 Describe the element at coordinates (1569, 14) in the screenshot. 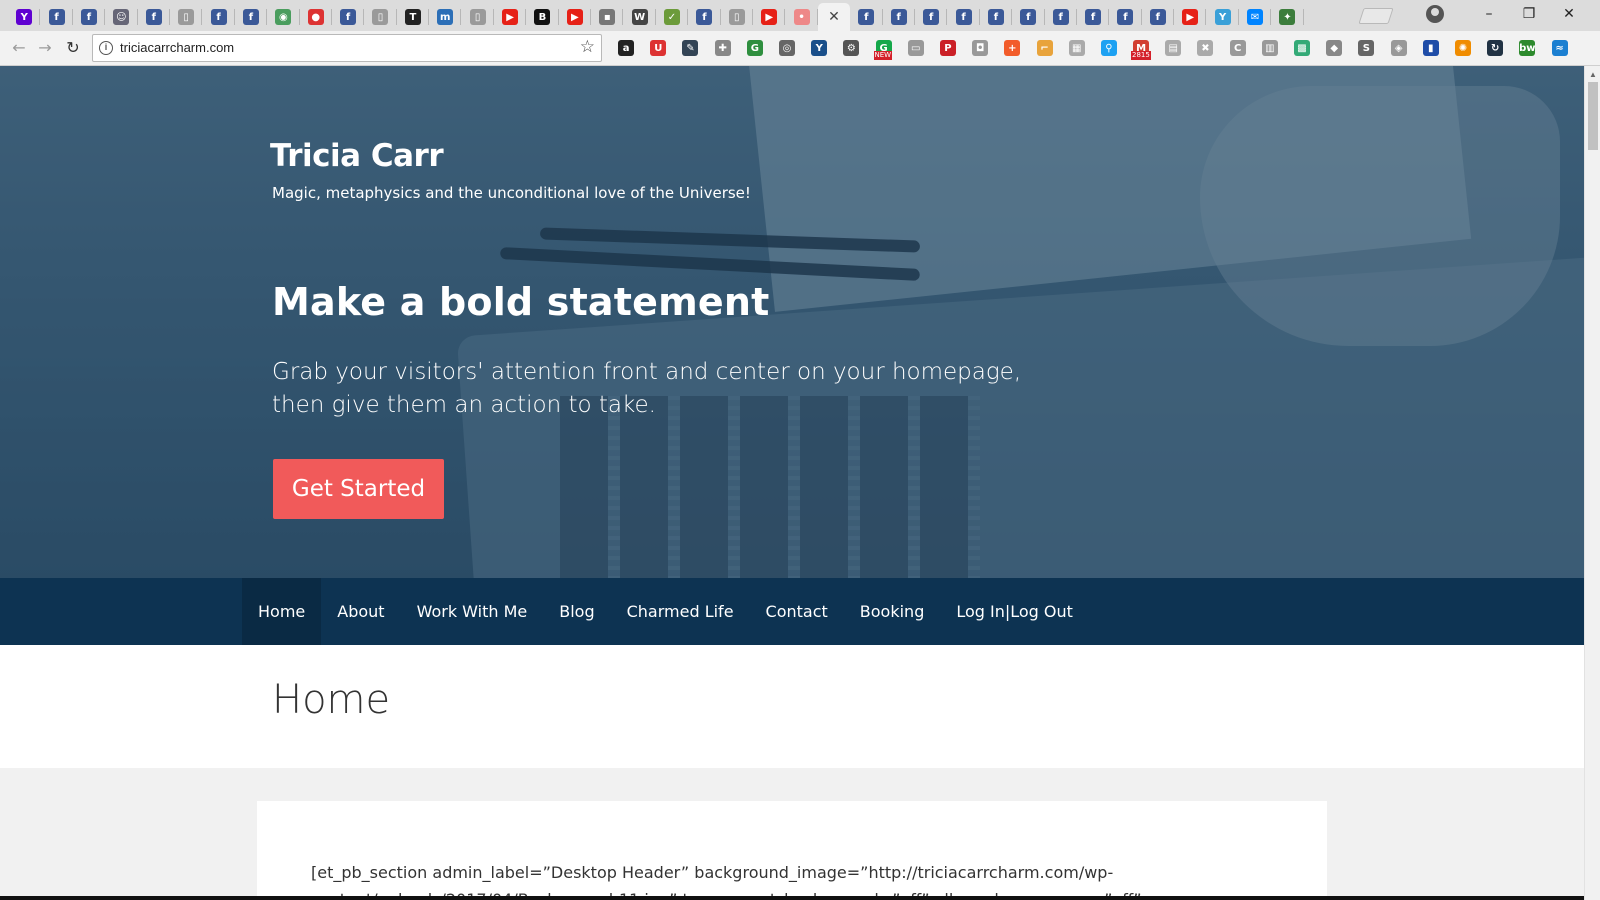

I see `window-close-icon: ✕` at that location.